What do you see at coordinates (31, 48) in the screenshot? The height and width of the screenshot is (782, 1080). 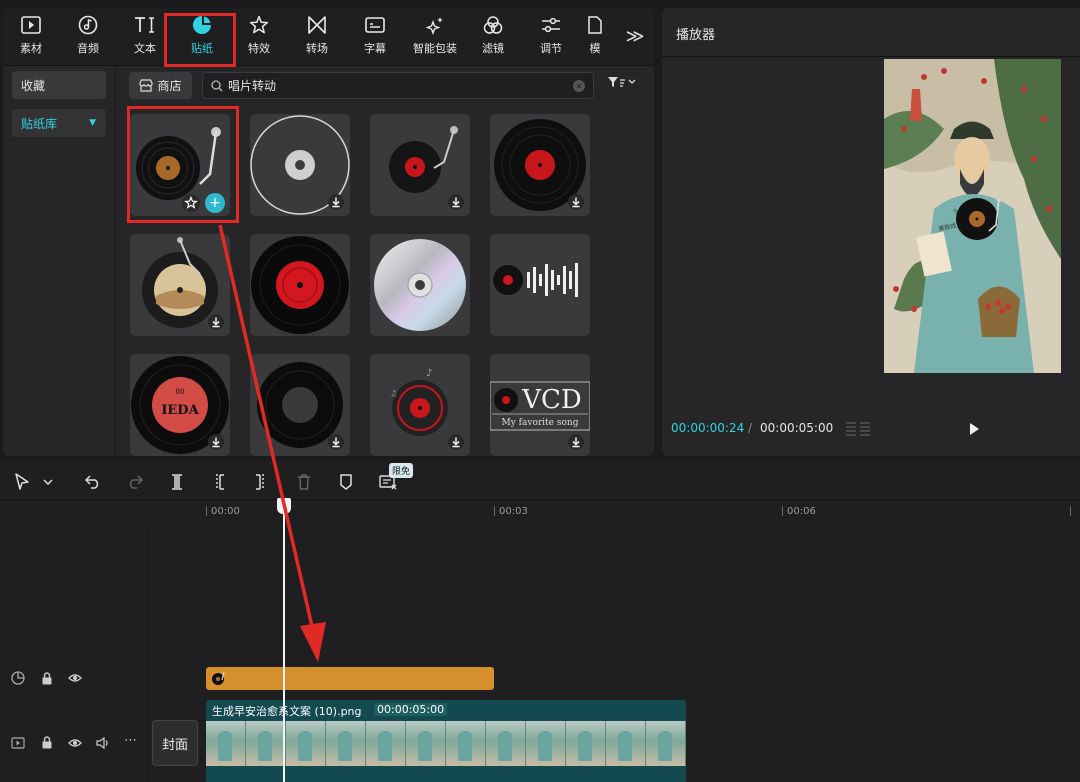 I see `nav-media-label: 素材` at bounding box center [31, 48].